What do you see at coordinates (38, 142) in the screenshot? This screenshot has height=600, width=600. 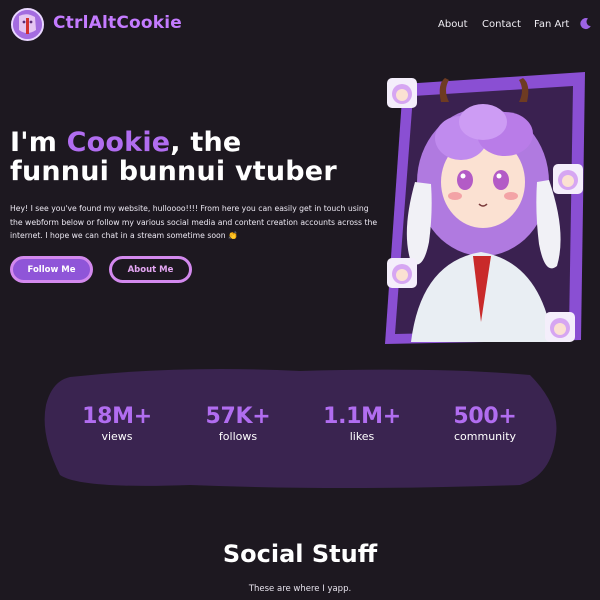 I see `hero-title-prefix: I'm` at bounding box center [38, 142].